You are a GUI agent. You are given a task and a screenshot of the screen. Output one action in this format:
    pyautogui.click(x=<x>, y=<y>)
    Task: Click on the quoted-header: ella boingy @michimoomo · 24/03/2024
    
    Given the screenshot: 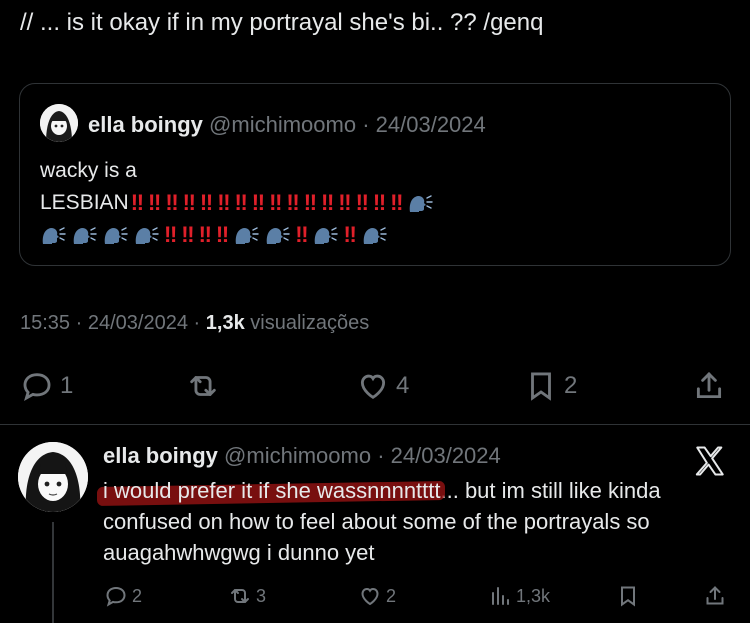 What is the action you would take?
    pyautogui.click(x=287, y=125)
    